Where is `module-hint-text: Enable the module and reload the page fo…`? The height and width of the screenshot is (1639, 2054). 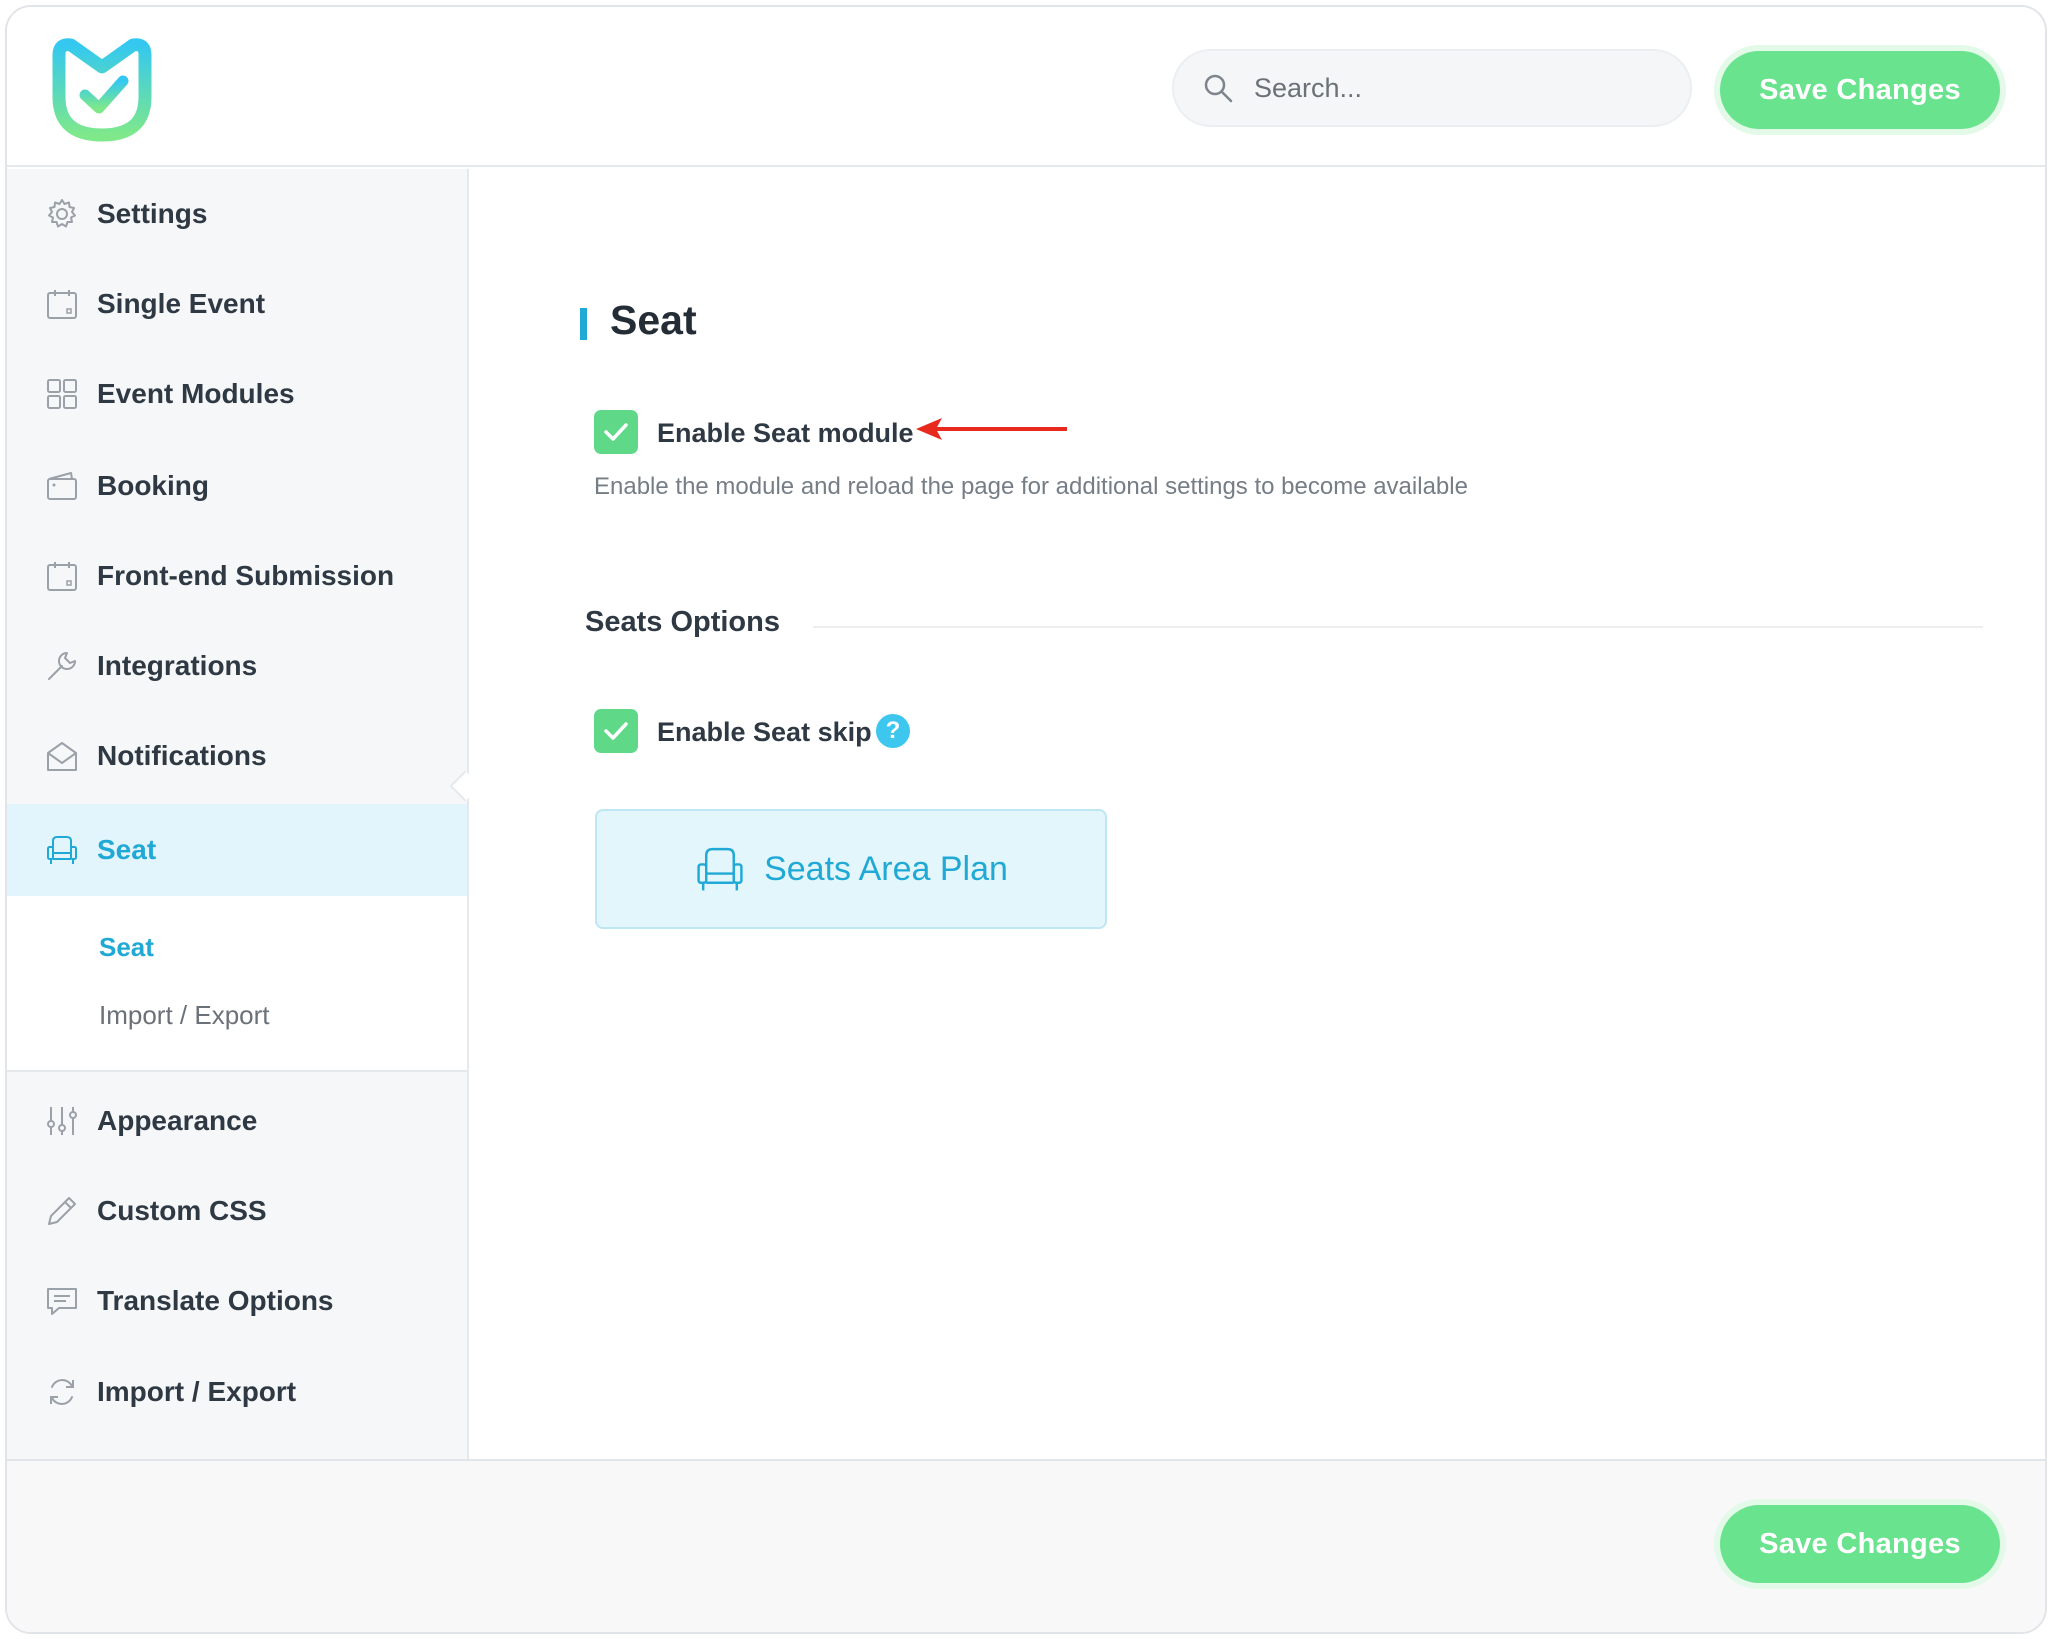
module-hint-text: Enable the module and reload the page fo… is located at coordinates (1031, 486).